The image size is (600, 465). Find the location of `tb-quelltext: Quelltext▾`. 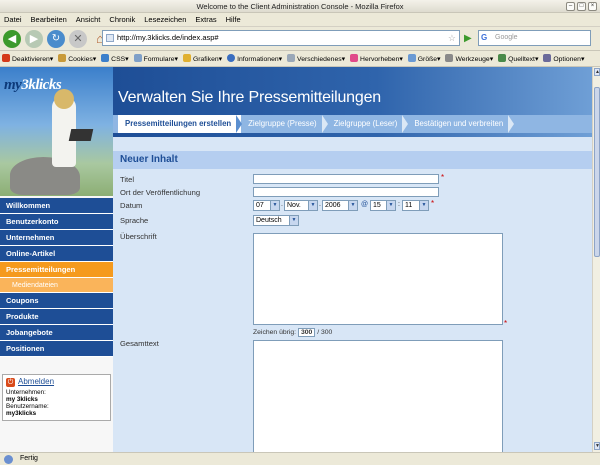

tb-quelltext: Quelltext▾ is located at coordinates (518, 58).